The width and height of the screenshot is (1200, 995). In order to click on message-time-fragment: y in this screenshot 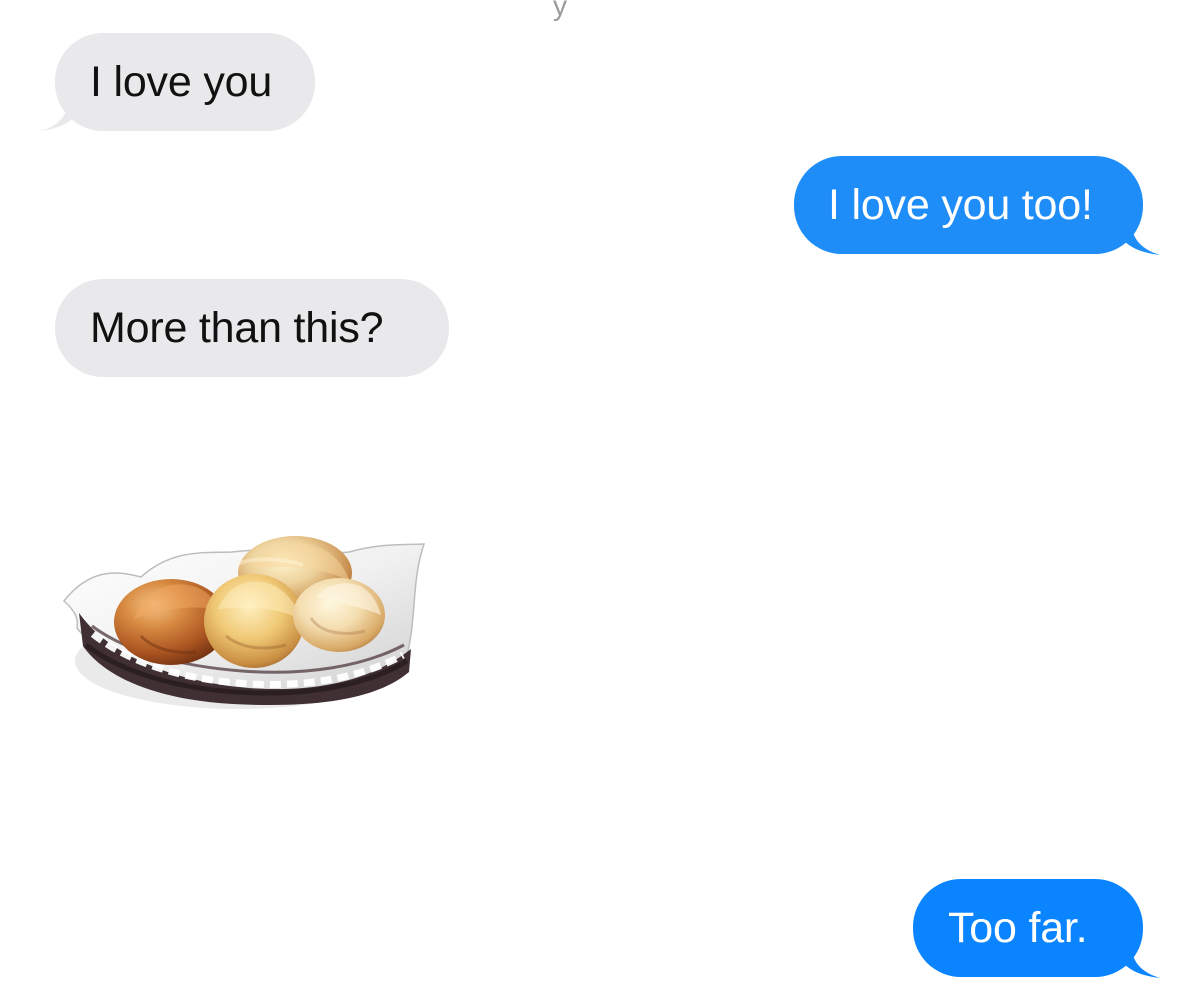, I will do `click(560, 10)`.